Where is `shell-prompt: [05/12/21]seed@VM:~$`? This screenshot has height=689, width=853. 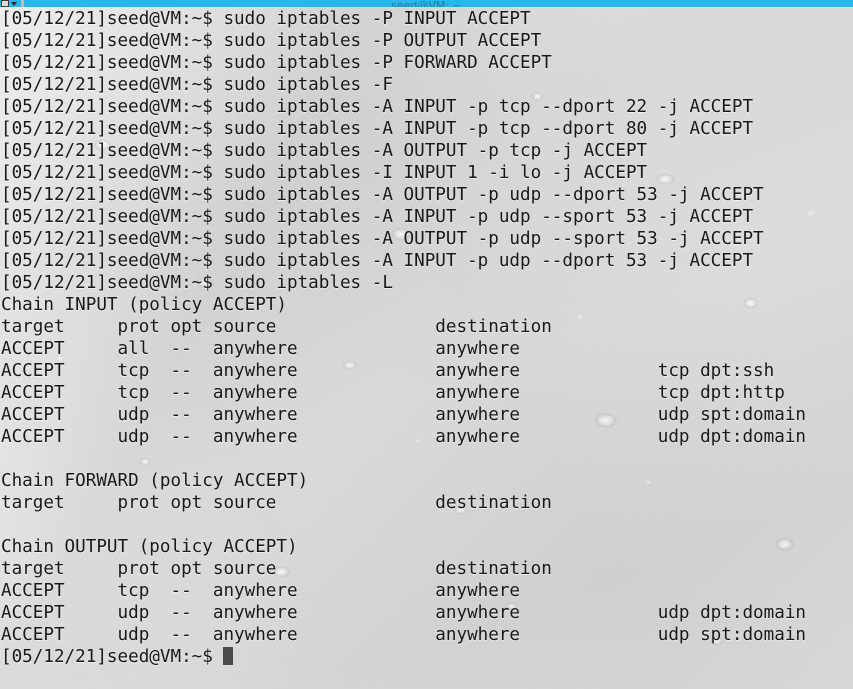
shell-prompt: [05/12/21]seed@VM:~$ is located at coordinates (112, 657).